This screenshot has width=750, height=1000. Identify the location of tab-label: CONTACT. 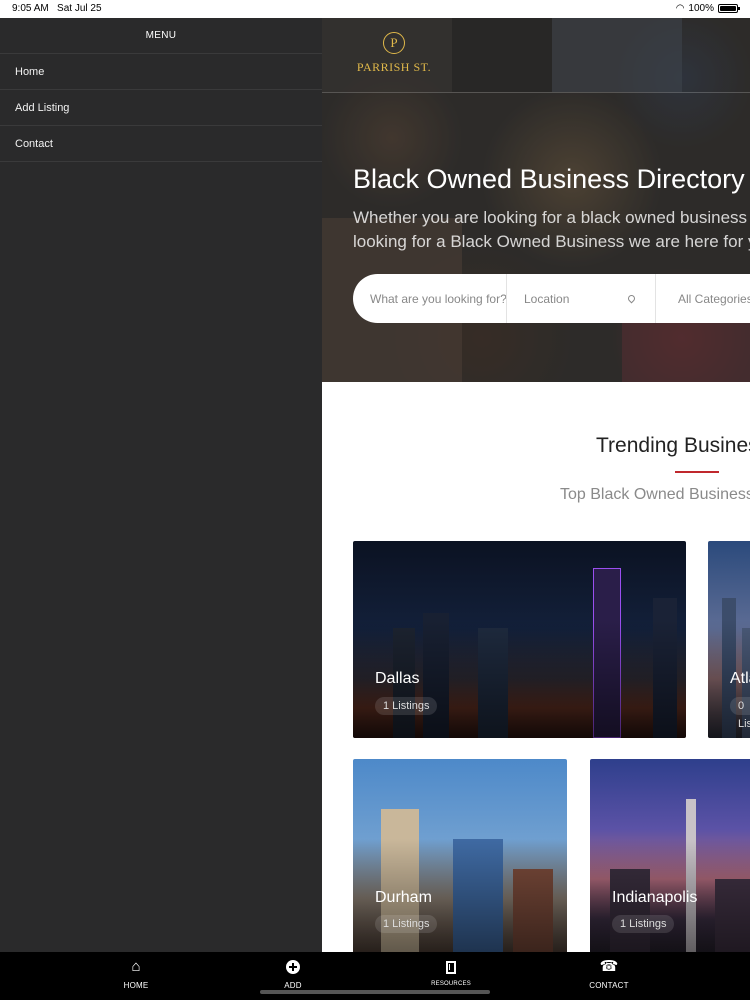
(609, 985).